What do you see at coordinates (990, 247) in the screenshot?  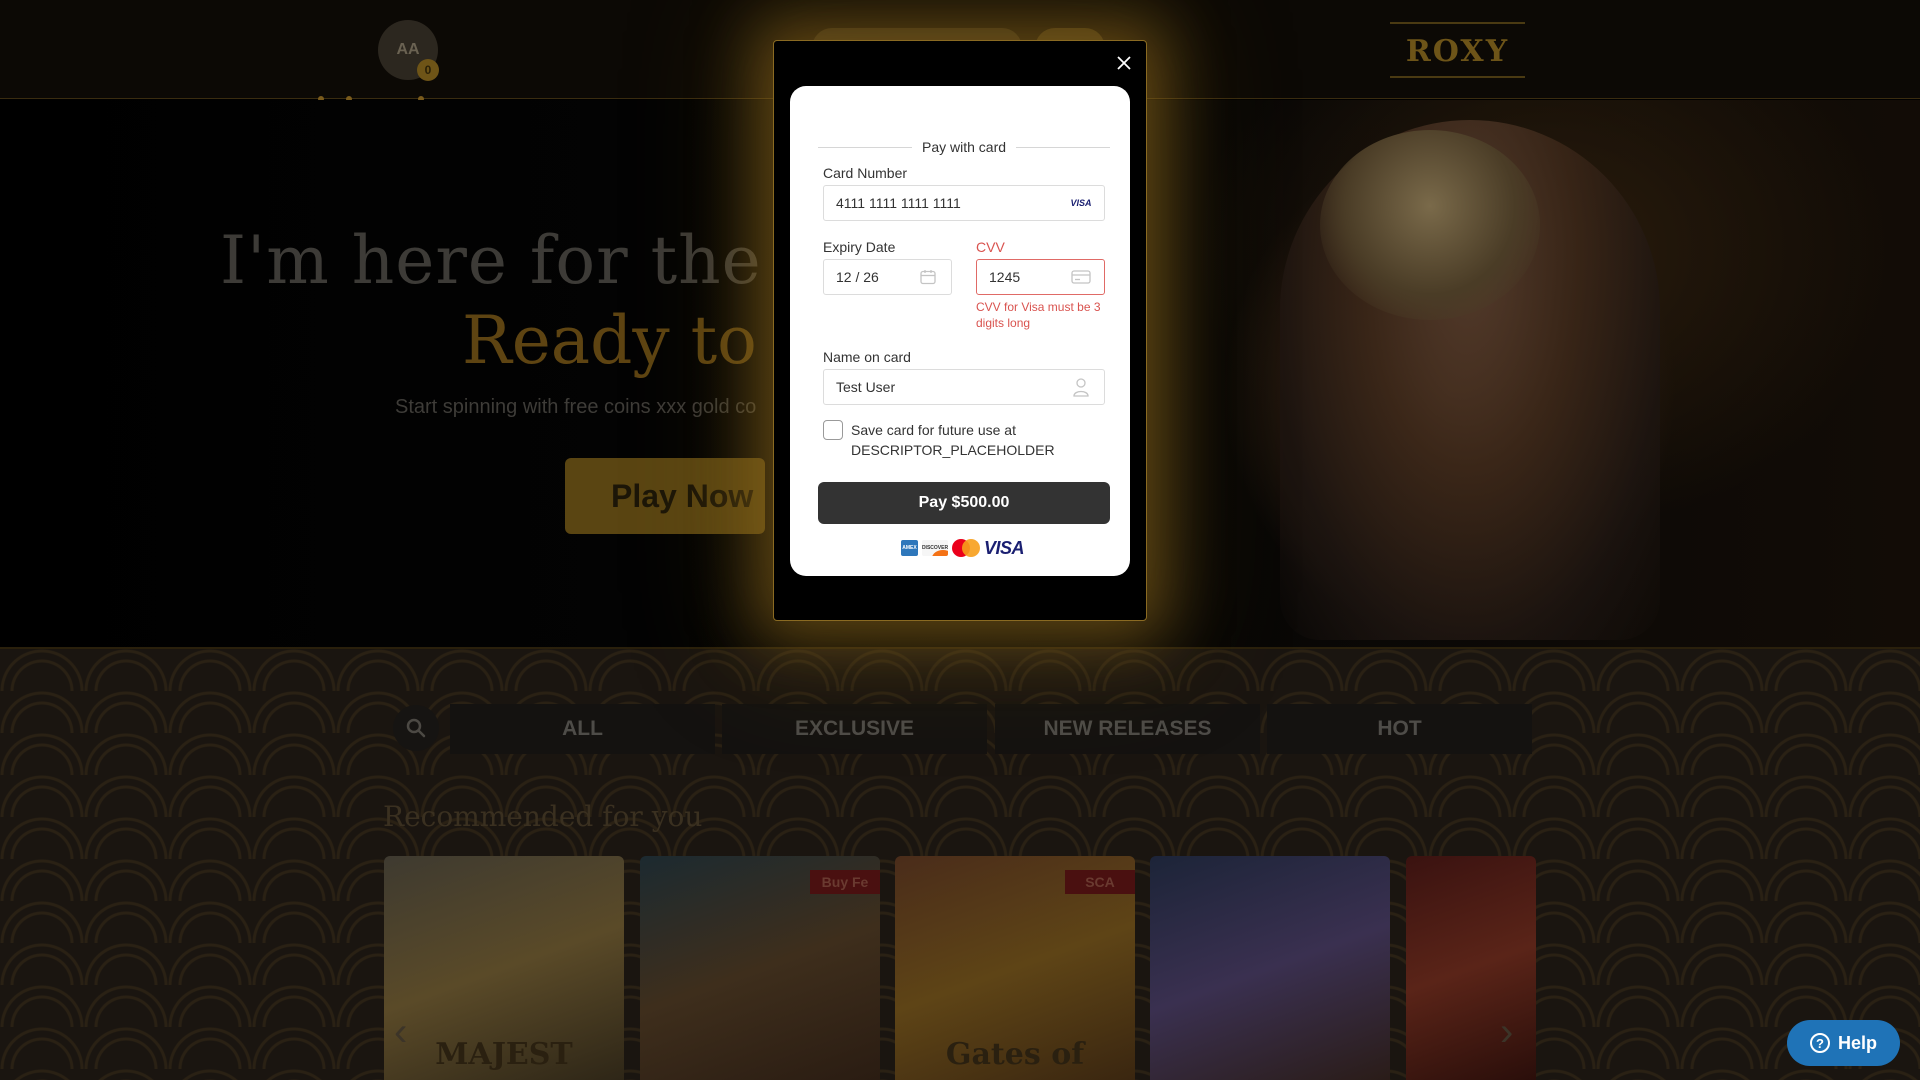 I see `cvv-label: CVV` at bounding box center [990, 247].